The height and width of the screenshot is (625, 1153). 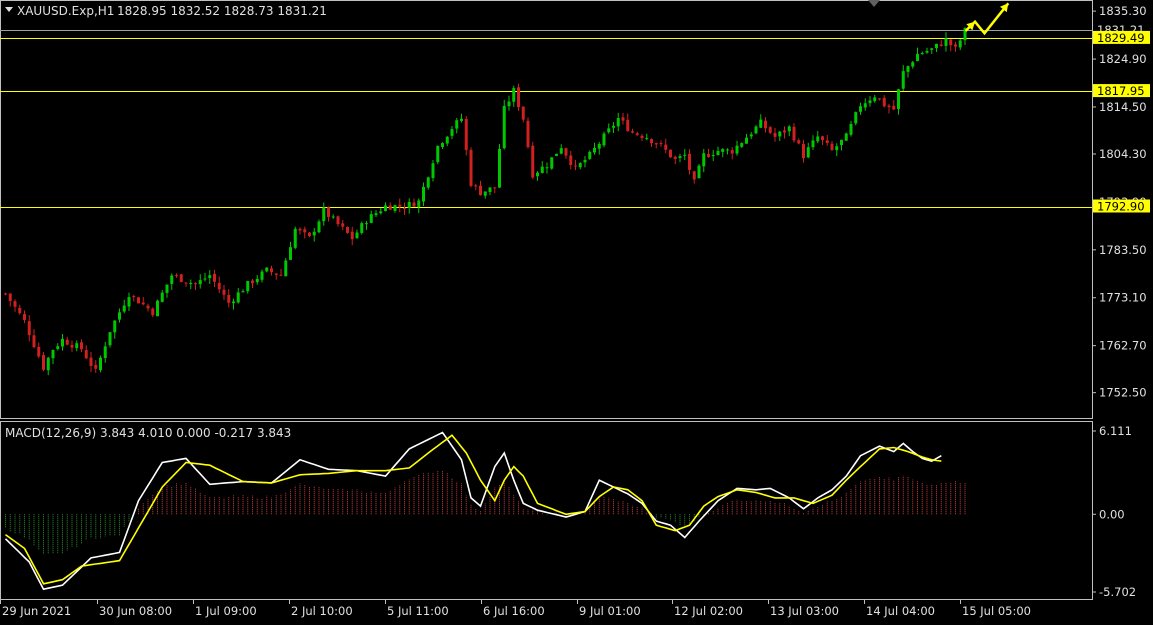 What do you see at coordinates (222, 11) in the screenshot?
I see `ohlc-label: 1828.95 1832.52 1828.73 1831.21` at bounding box center [222, 11].